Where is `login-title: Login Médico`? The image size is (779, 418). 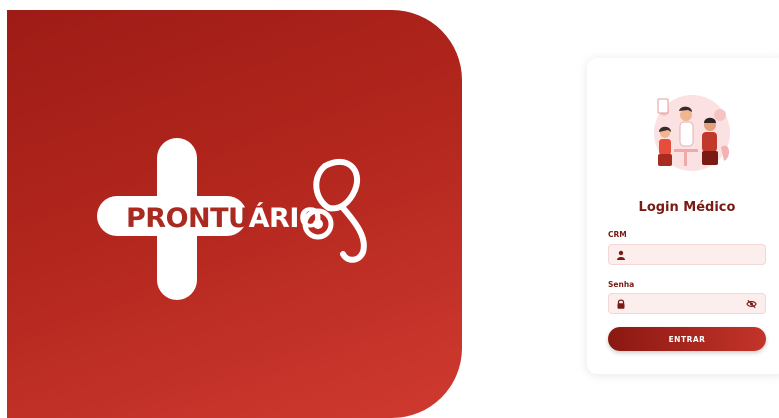
login-title: Login Médico is located at coordinates (687, 207).